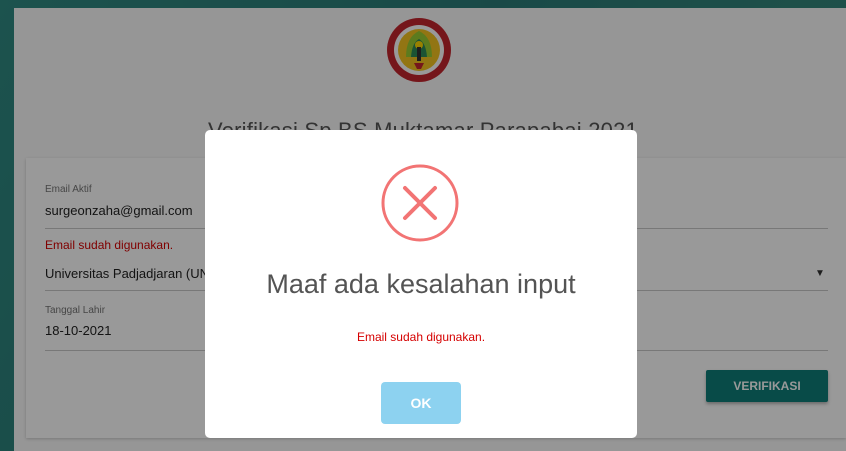 The height and width of the screenshot is (451, 846). I want to click on dialog-title: Maaf ada kesalahan input, so click(421, 284).